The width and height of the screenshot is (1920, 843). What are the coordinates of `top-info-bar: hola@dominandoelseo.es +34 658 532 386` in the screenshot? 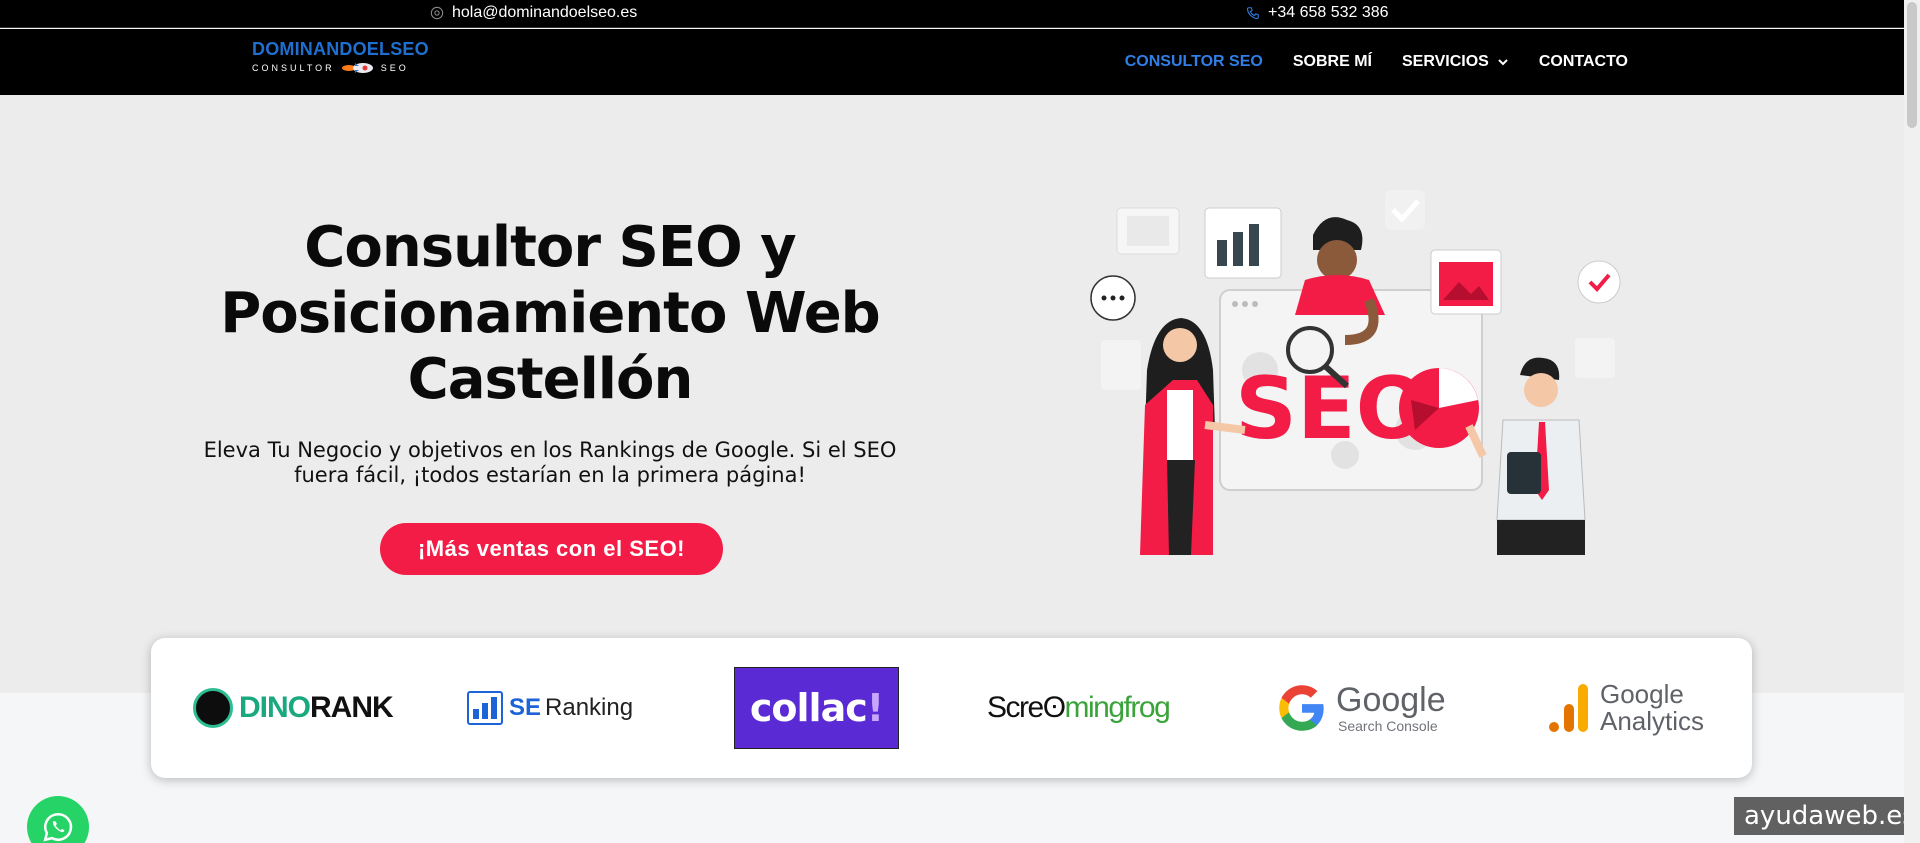 It's located at (960, 14).